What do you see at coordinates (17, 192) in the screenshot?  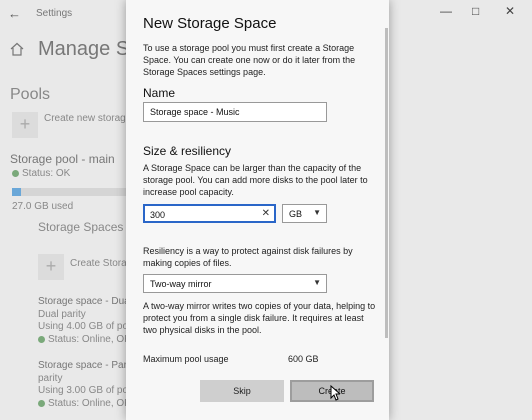 I see `pool-usage-fill` at bounding box center [17, 192].